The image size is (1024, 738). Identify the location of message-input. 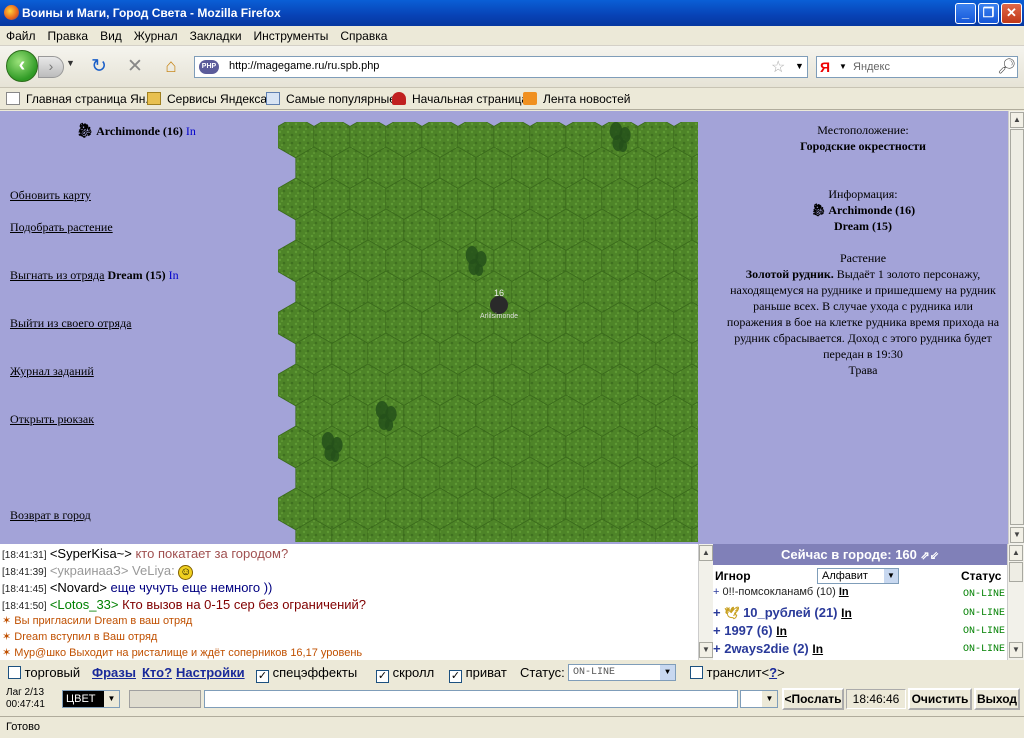
(471, 699).